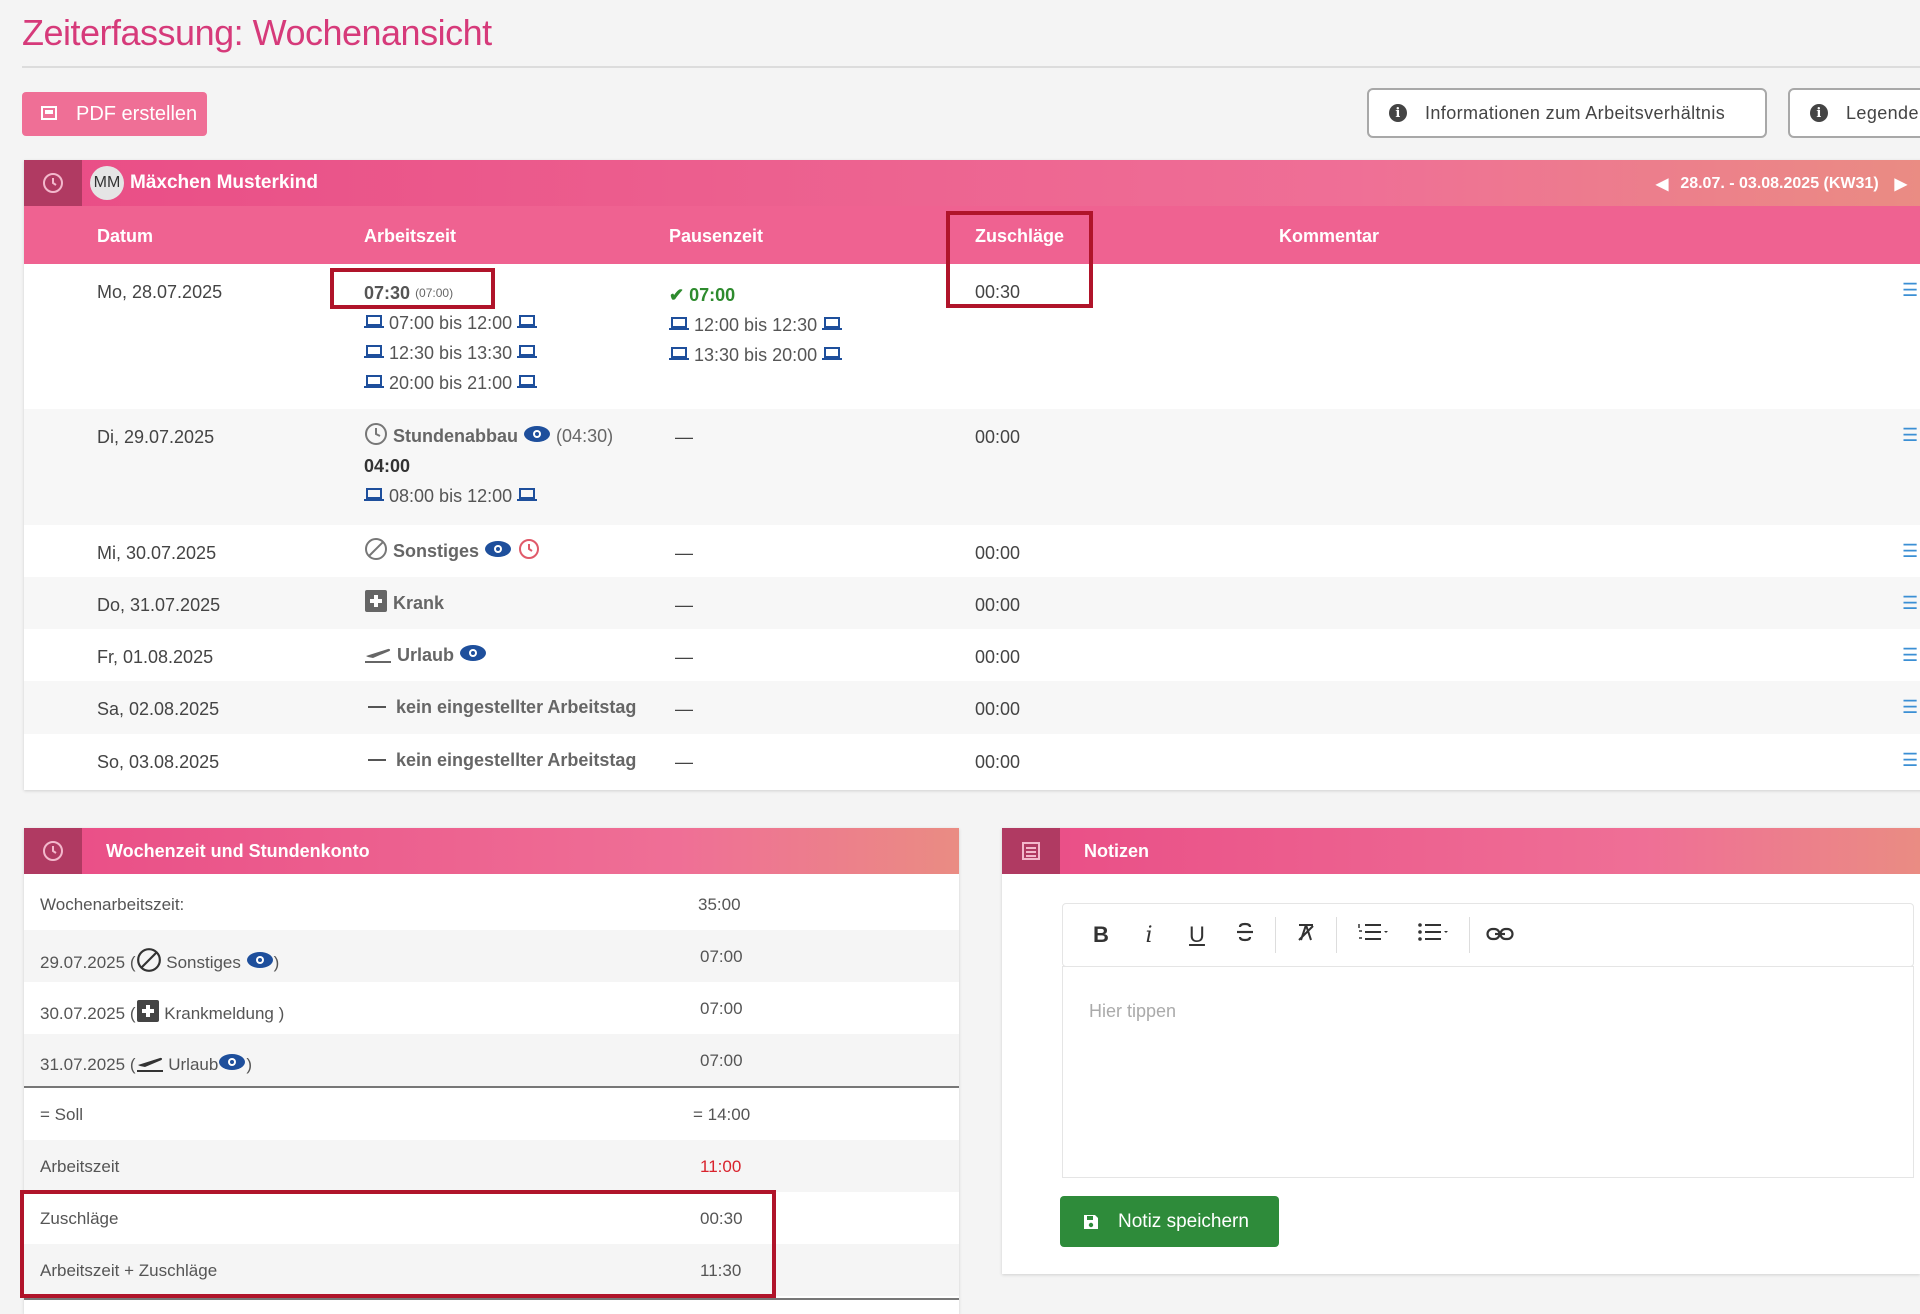 This screenshot has height=1314, width=1920. Describe the element at coordinates (529, 551) in the screenshot. I see `history-icon` at that location.